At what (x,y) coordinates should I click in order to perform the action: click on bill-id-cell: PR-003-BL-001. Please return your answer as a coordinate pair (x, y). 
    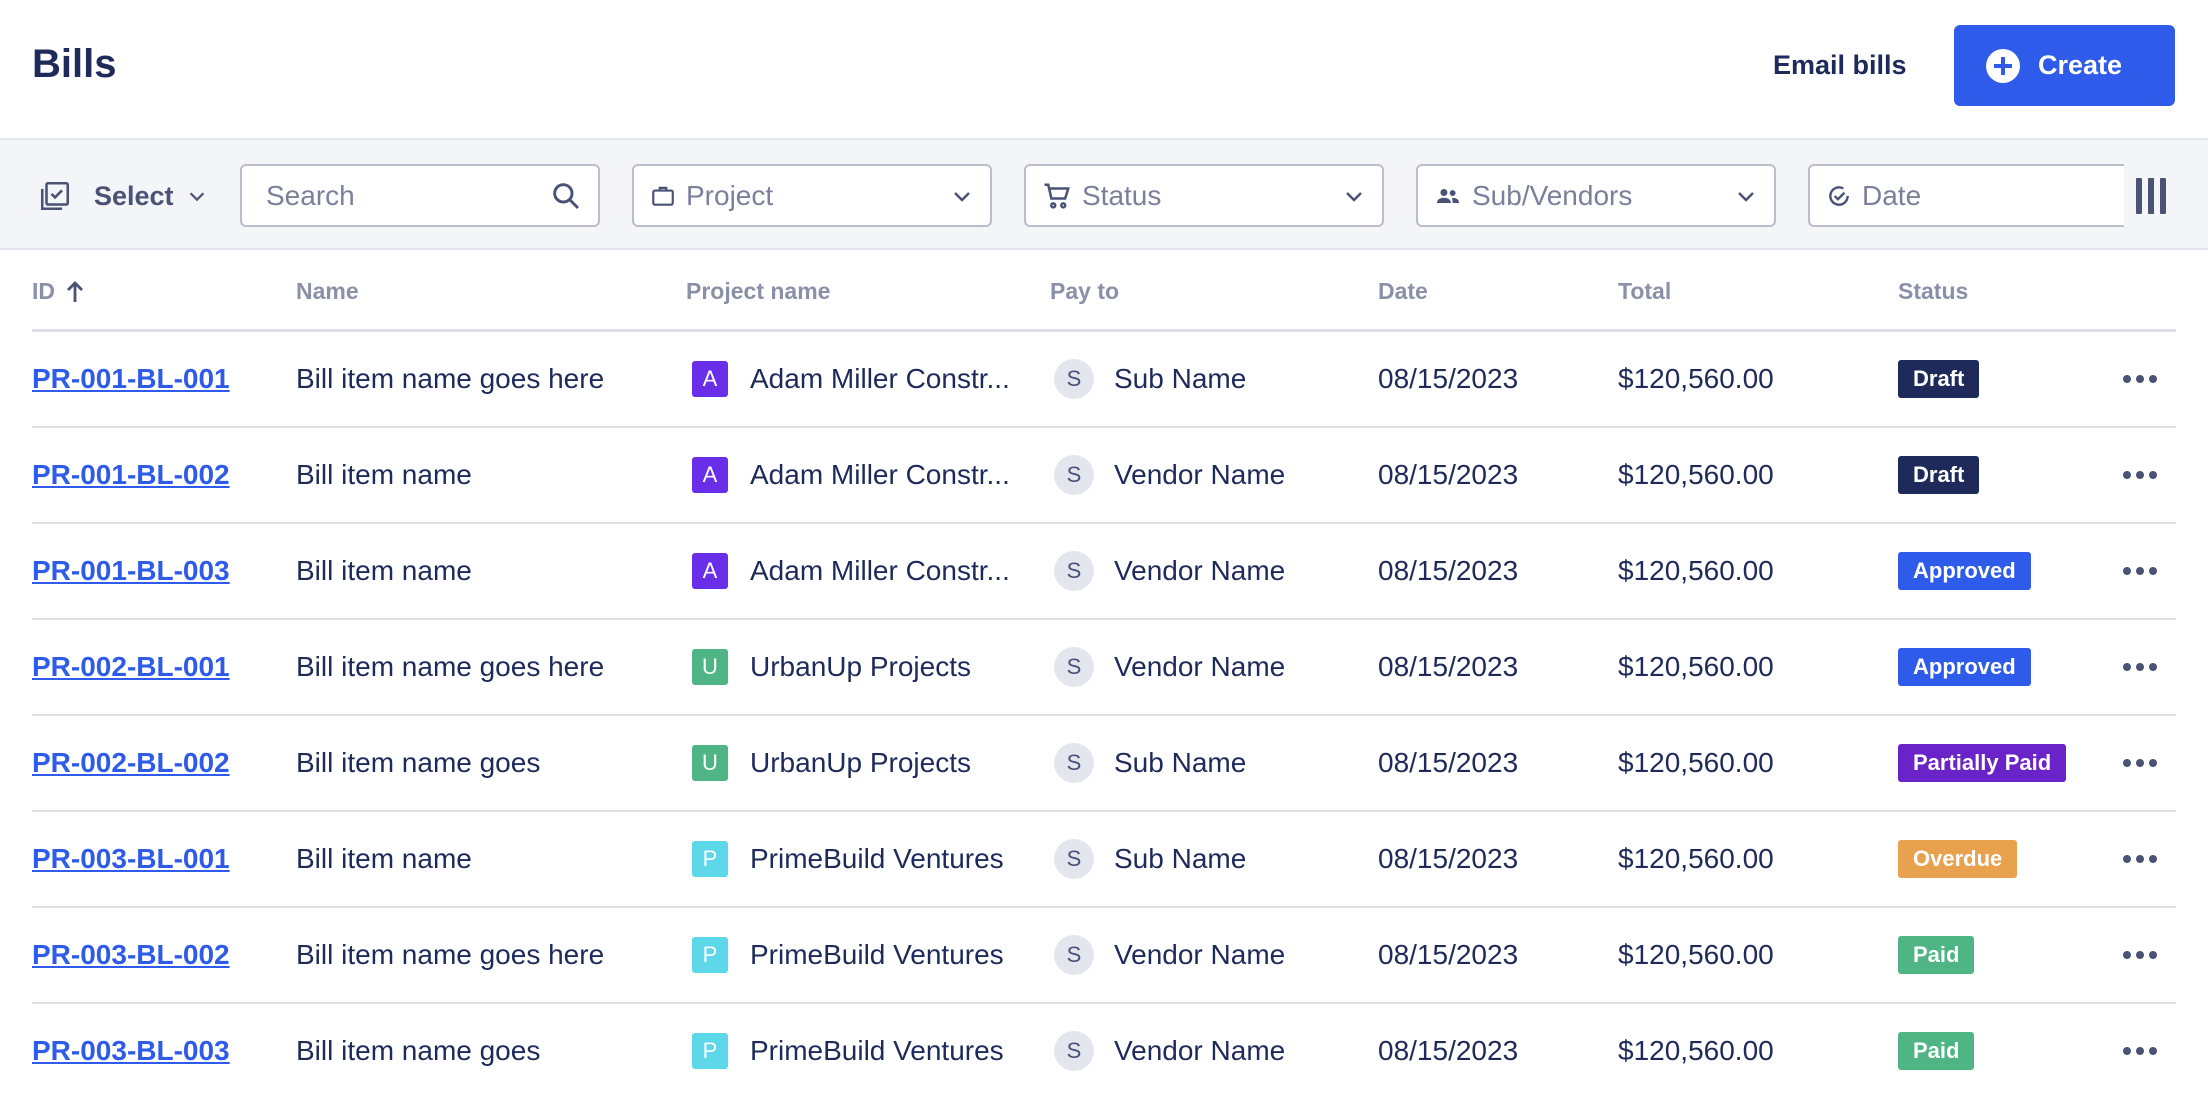
    Looking at the image, I should click on (131, 859).